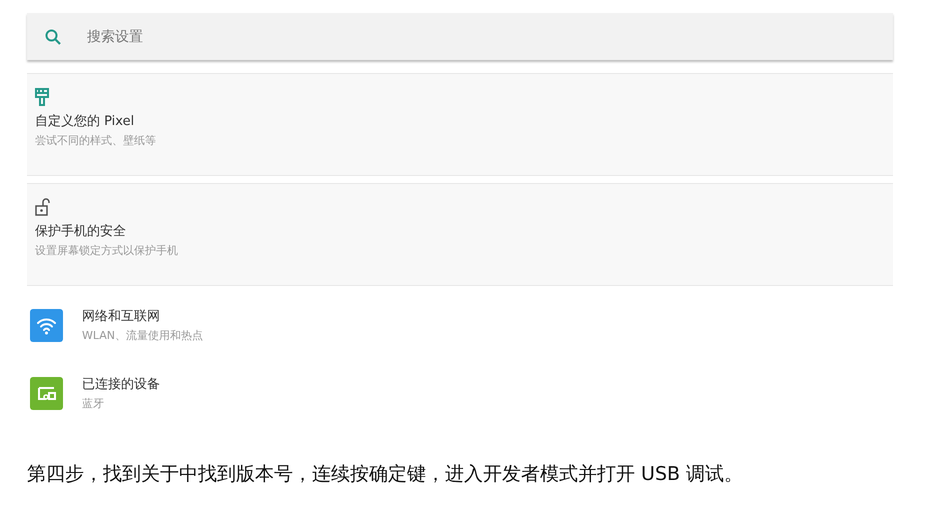 This screenshot has width=927, height=511. Describe the element at coordinates (489, 37) in the screenshot. I see `search-field: 搜索设置` at that location.